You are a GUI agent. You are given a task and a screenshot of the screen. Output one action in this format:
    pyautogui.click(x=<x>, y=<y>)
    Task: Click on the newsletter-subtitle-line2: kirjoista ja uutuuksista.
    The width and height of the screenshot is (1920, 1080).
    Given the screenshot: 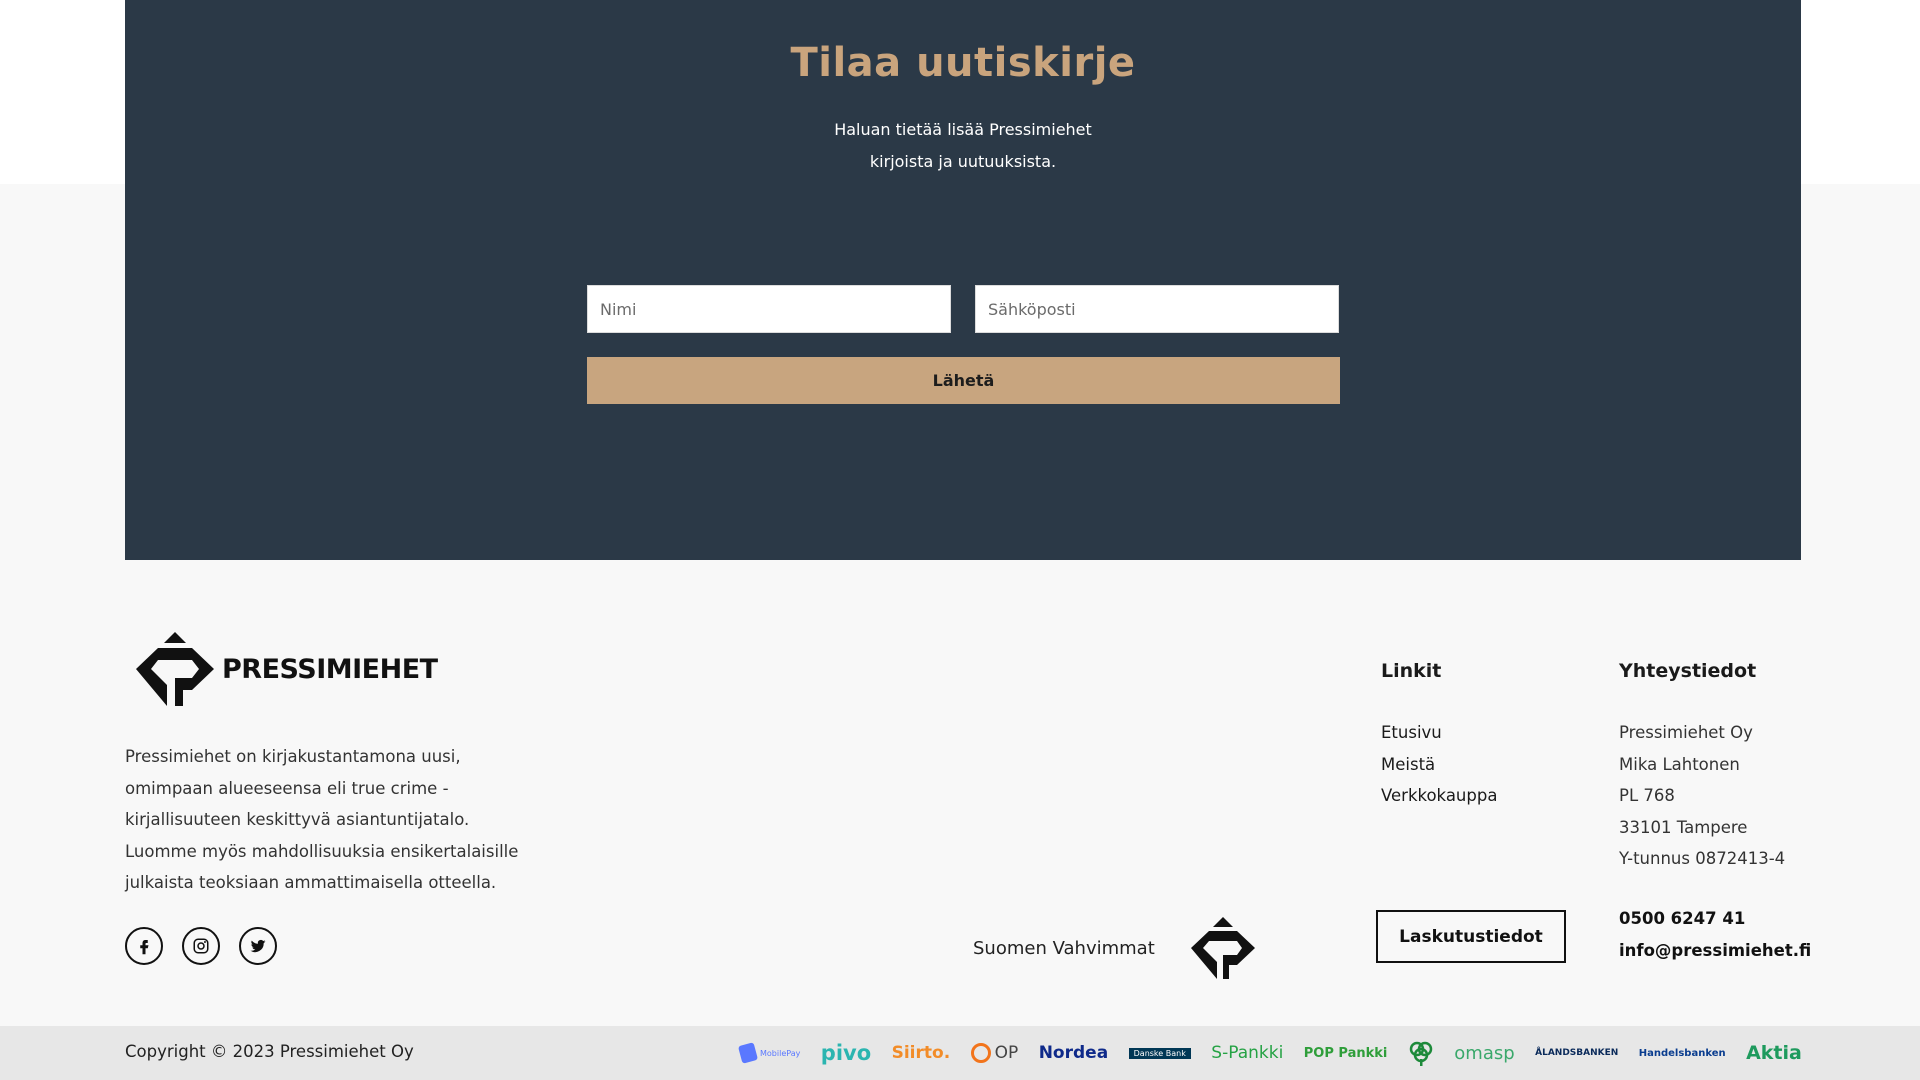 What is the action you would take?
    pyautogui.click(x=963, y=161)
    